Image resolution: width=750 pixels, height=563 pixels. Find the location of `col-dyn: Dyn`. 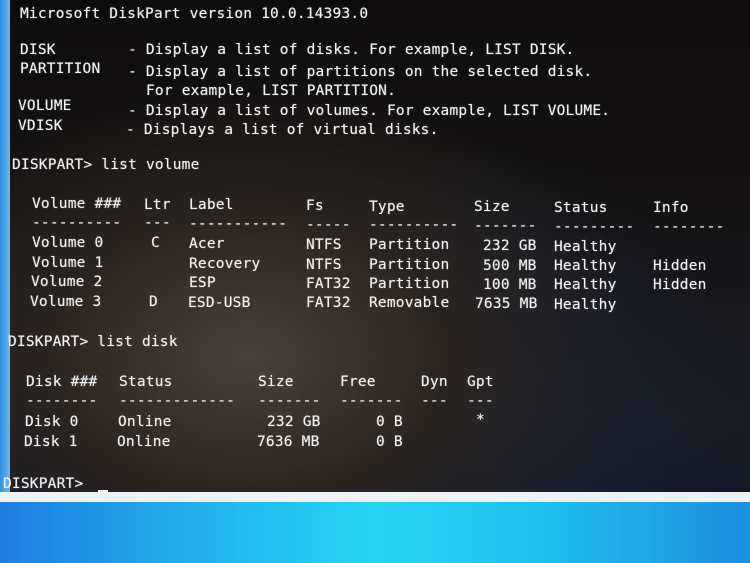

col-dyn: Dyn is located at coordinates (434, 382).